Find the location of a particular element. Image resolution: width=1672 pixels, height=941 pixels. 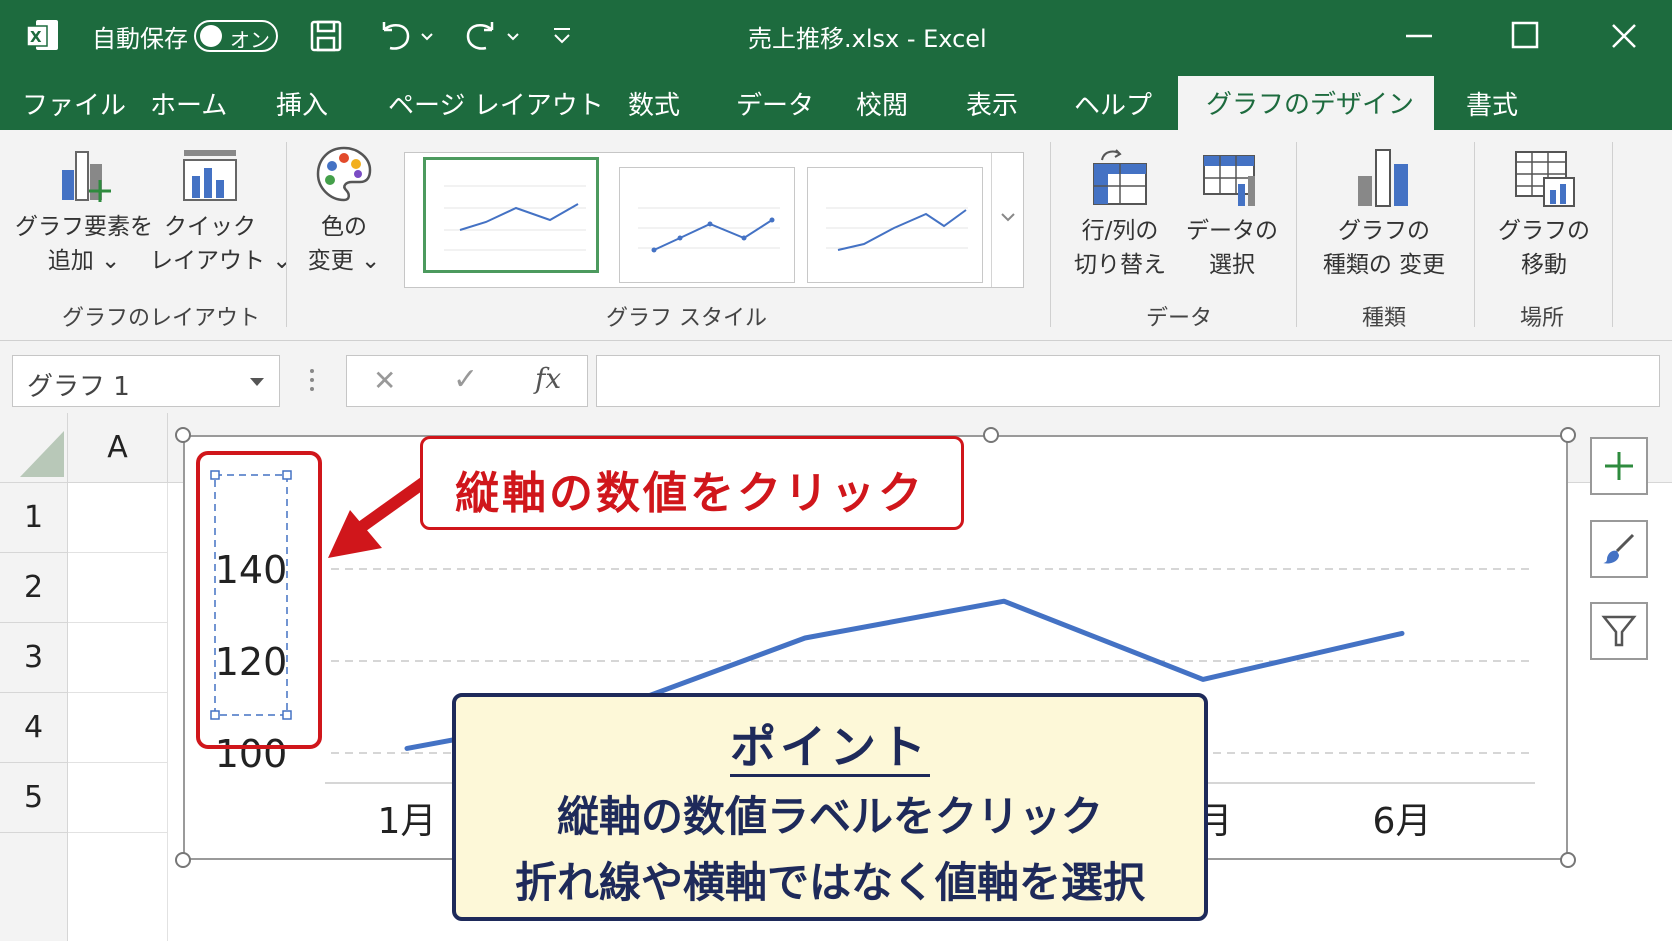

palette-icon is located at coordinates (344, 174).